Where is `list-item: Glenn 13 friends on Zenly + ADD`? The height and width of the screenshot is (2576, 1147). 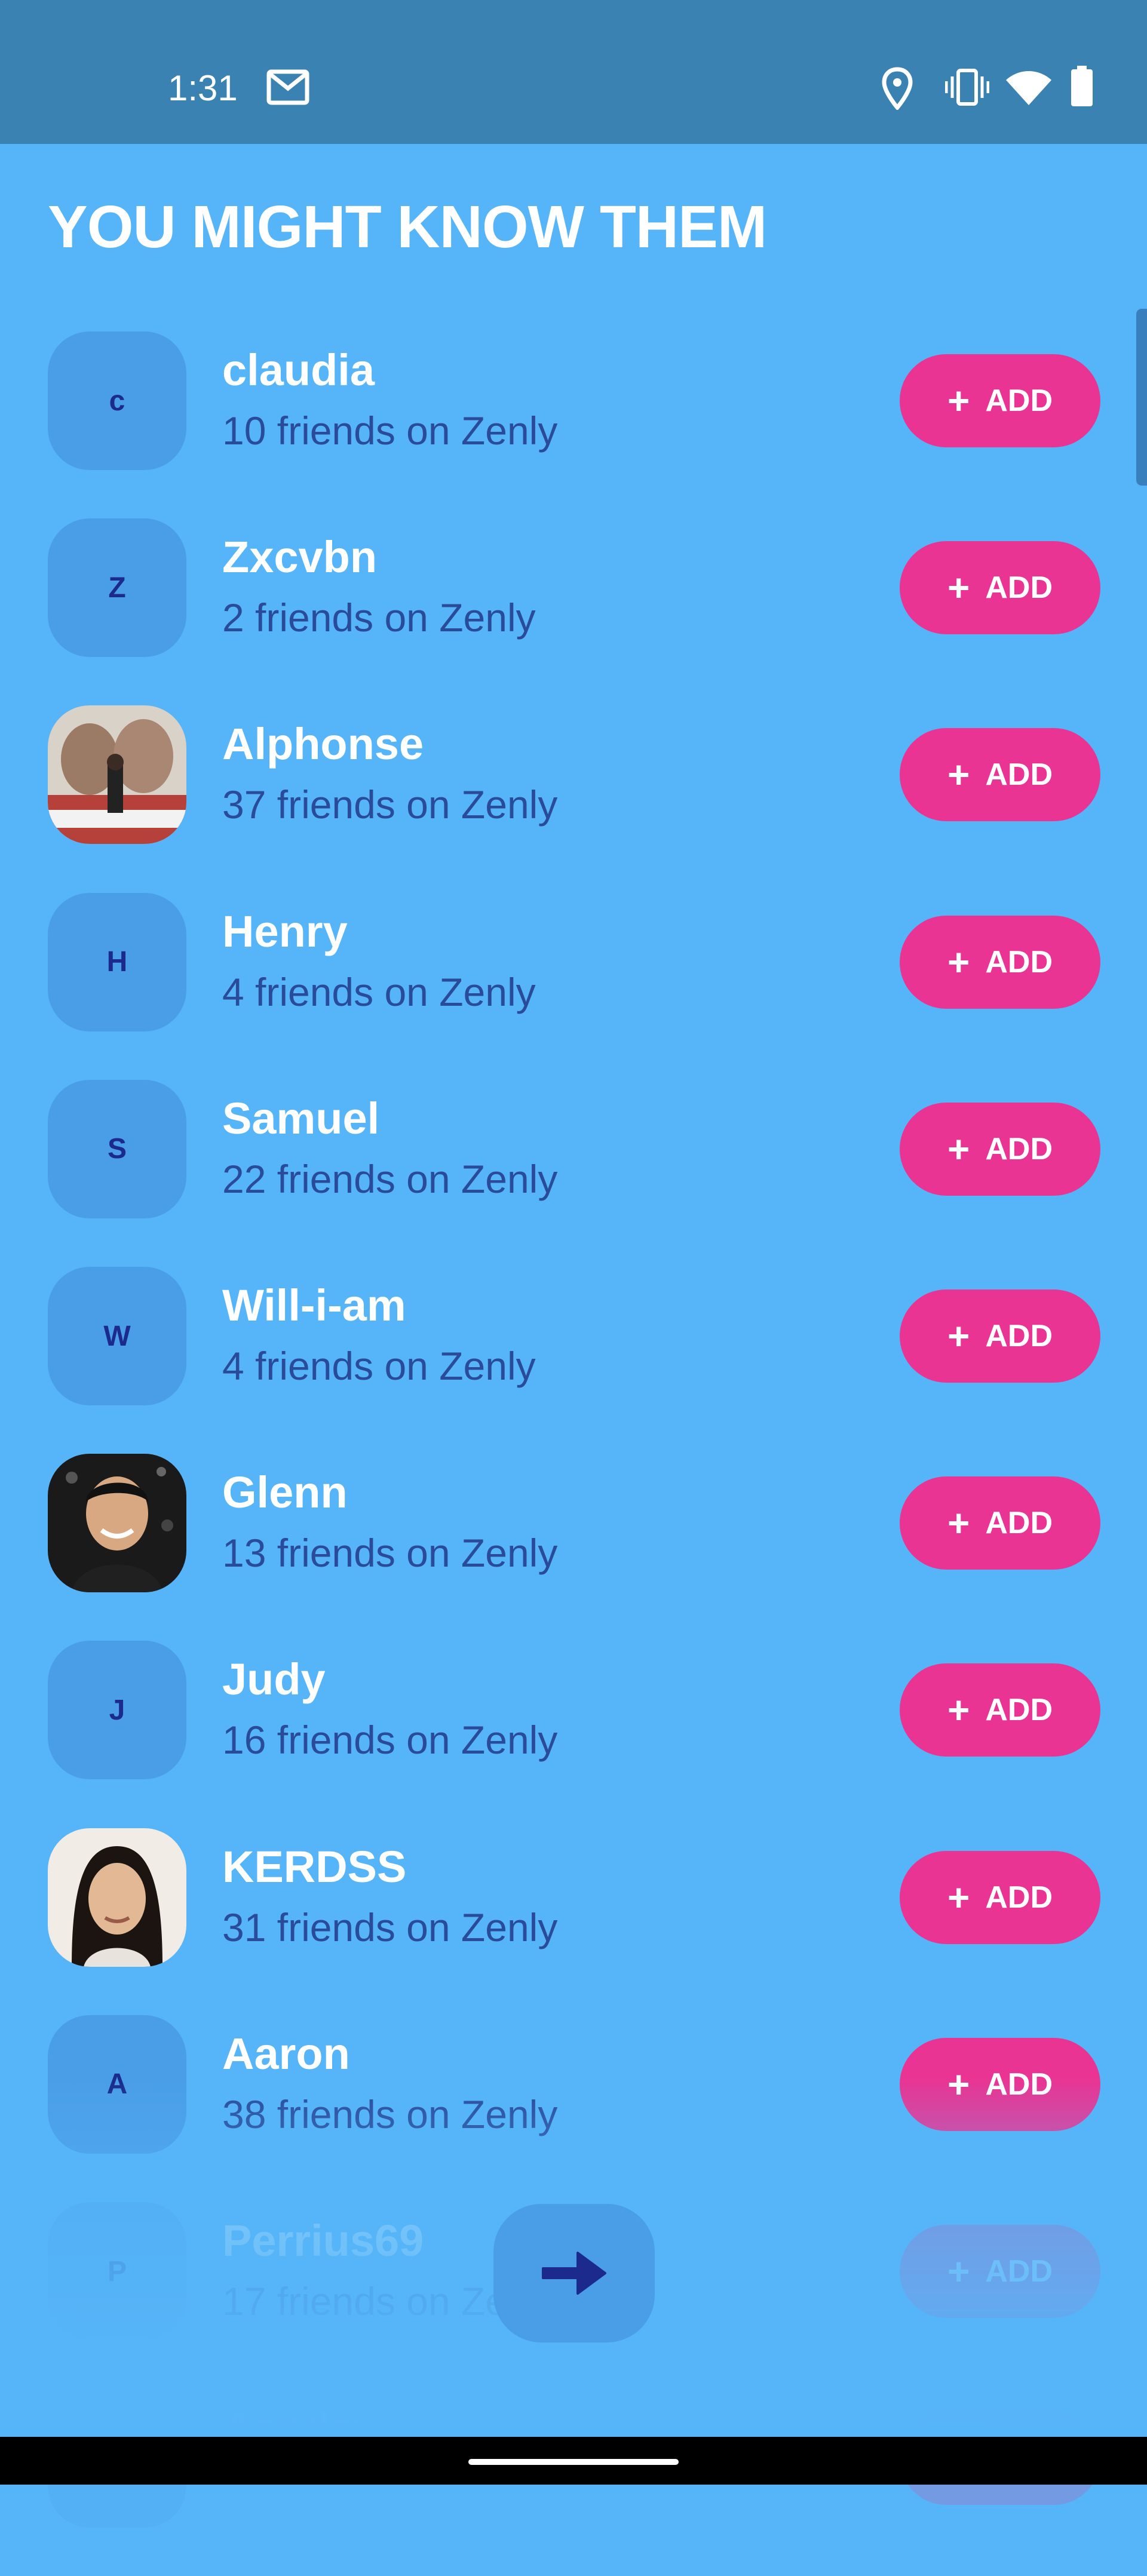 list-item: Glenn 13 friends on Zenly + ADD is located at coordinates (573, 1547).